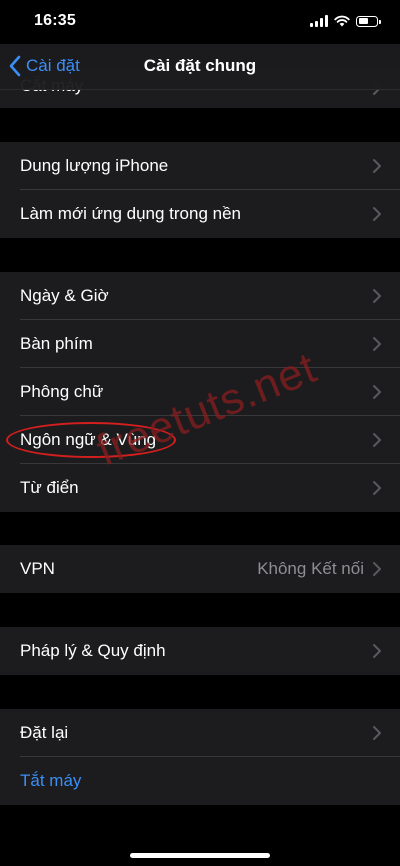 The image size is (400, 866). Describe the element at coordinates (51, 780) in the screenshot. I see `shut-down-label: Tắt máy` at that location.